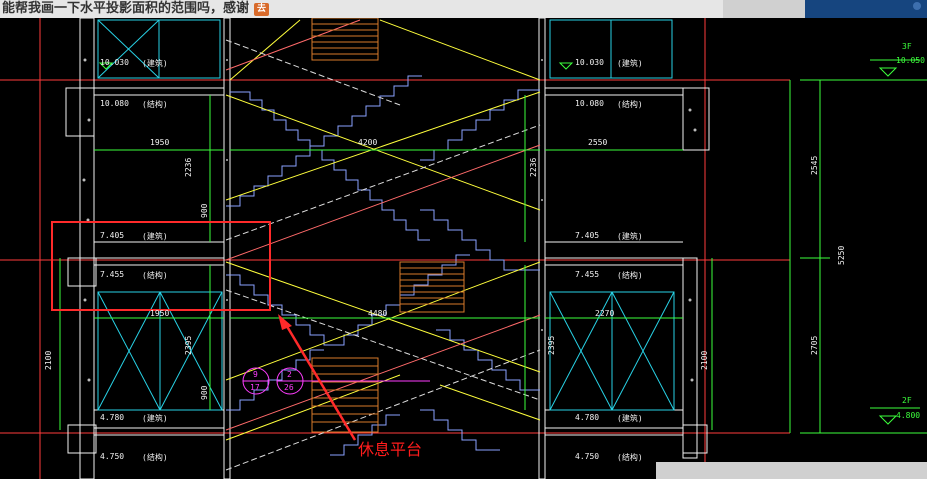 This screenshot has width=927, height=479. What do you see at coordinates (262, 9) in the screenshot?
I see `goto-badge: 去` at bounding box center [262, 9].